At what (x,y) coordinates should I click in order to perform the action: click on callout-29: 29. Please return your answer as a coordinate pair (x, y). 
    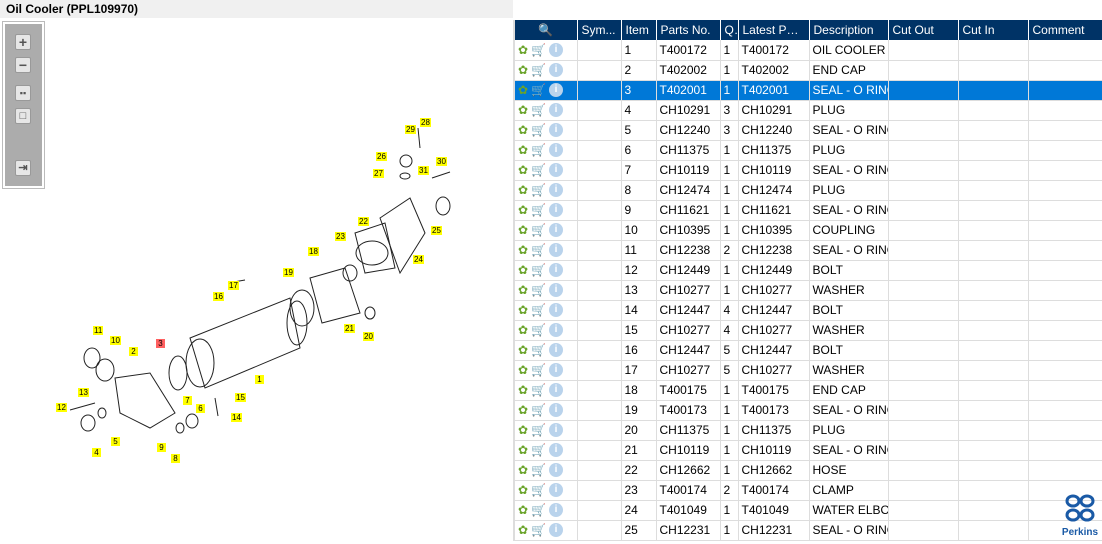
    Looking at the image, I should click on (410, 129).